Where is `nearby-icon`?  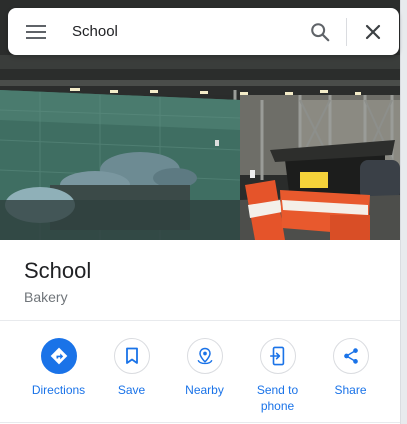
nearby-icon is located at coordinates (204, 356).